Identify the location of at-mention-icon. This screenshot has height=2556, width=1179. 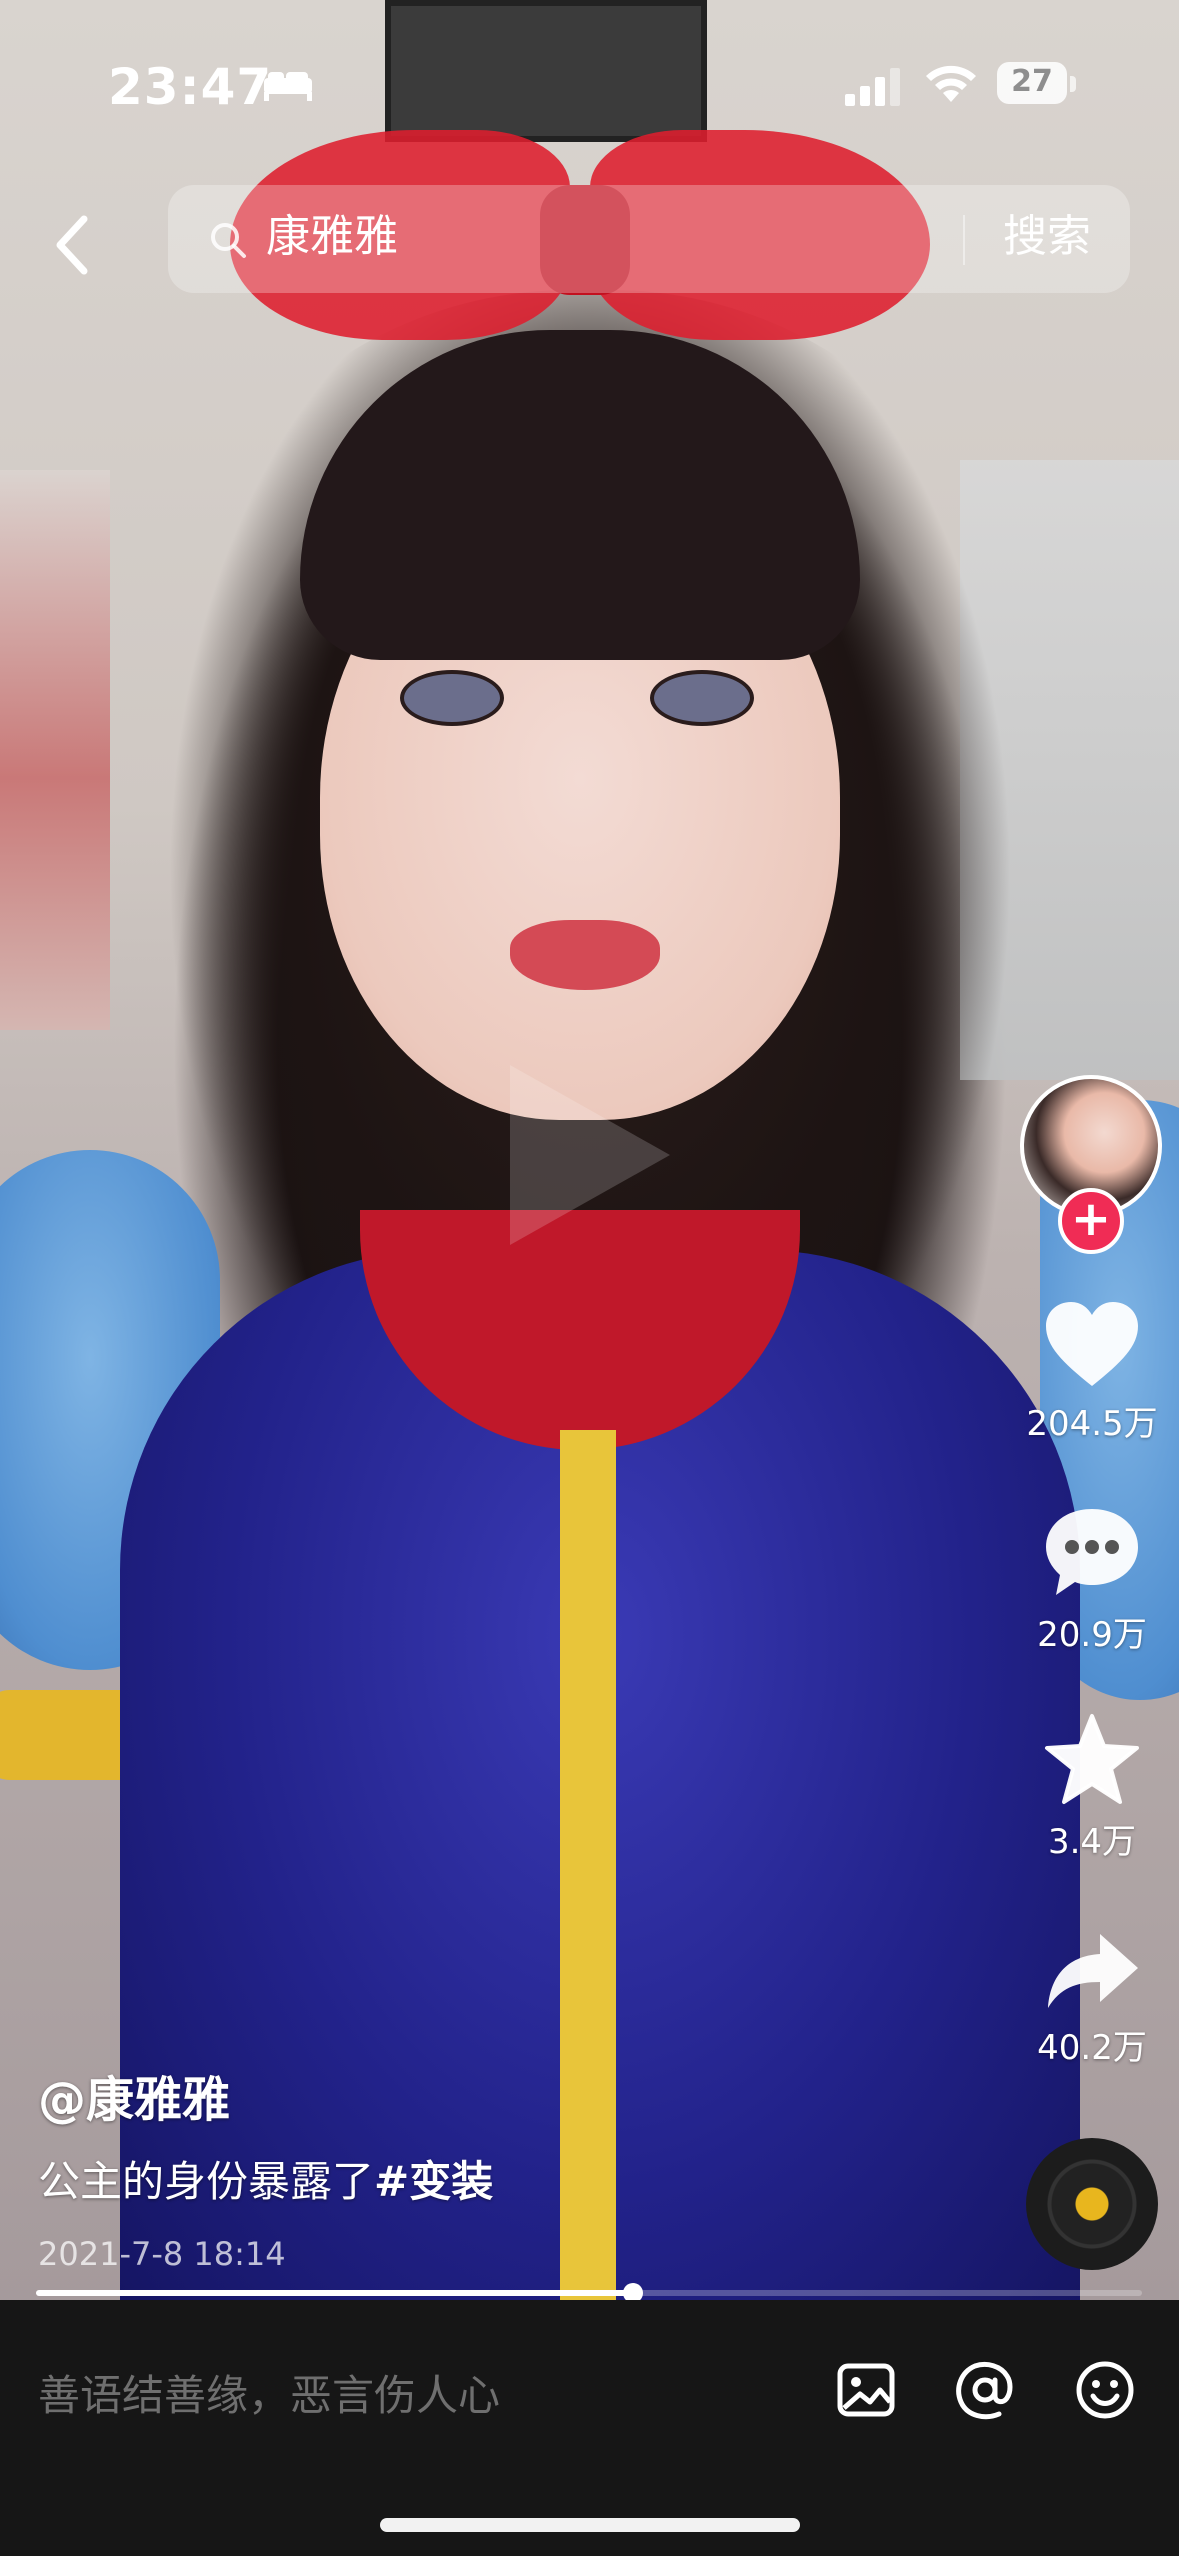
(985, 2390).